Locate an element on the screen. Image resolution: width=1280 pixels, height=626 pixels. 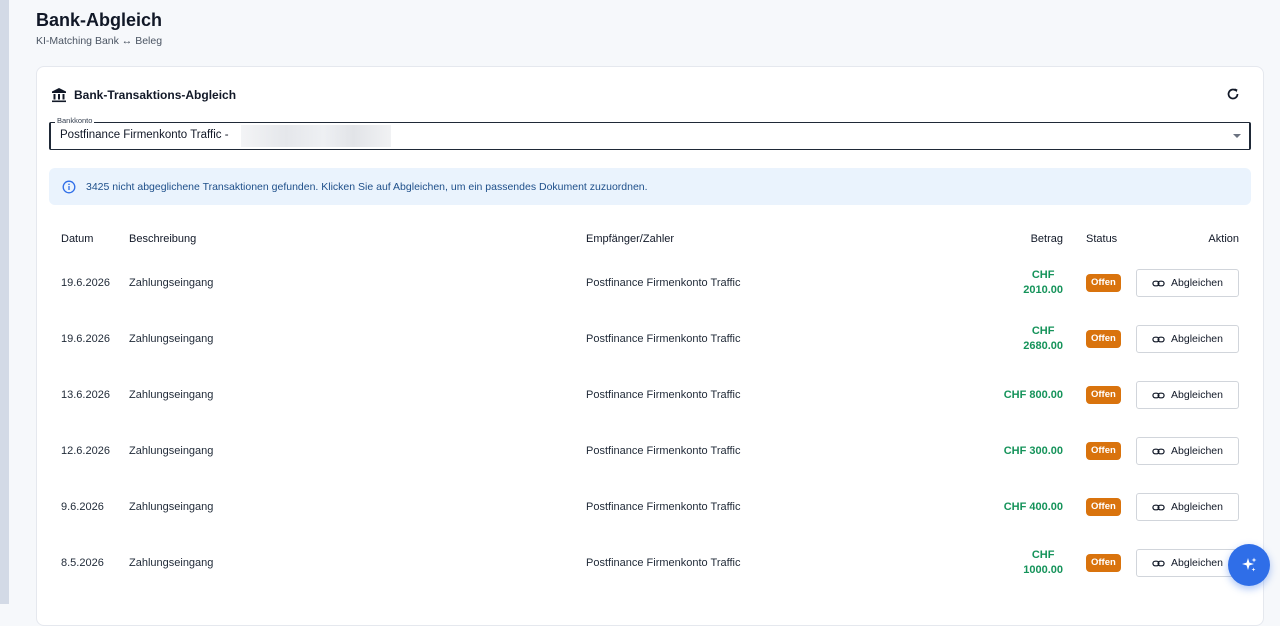
cell-amount: CHF 300.00 is located at coordinates (1004, 451).